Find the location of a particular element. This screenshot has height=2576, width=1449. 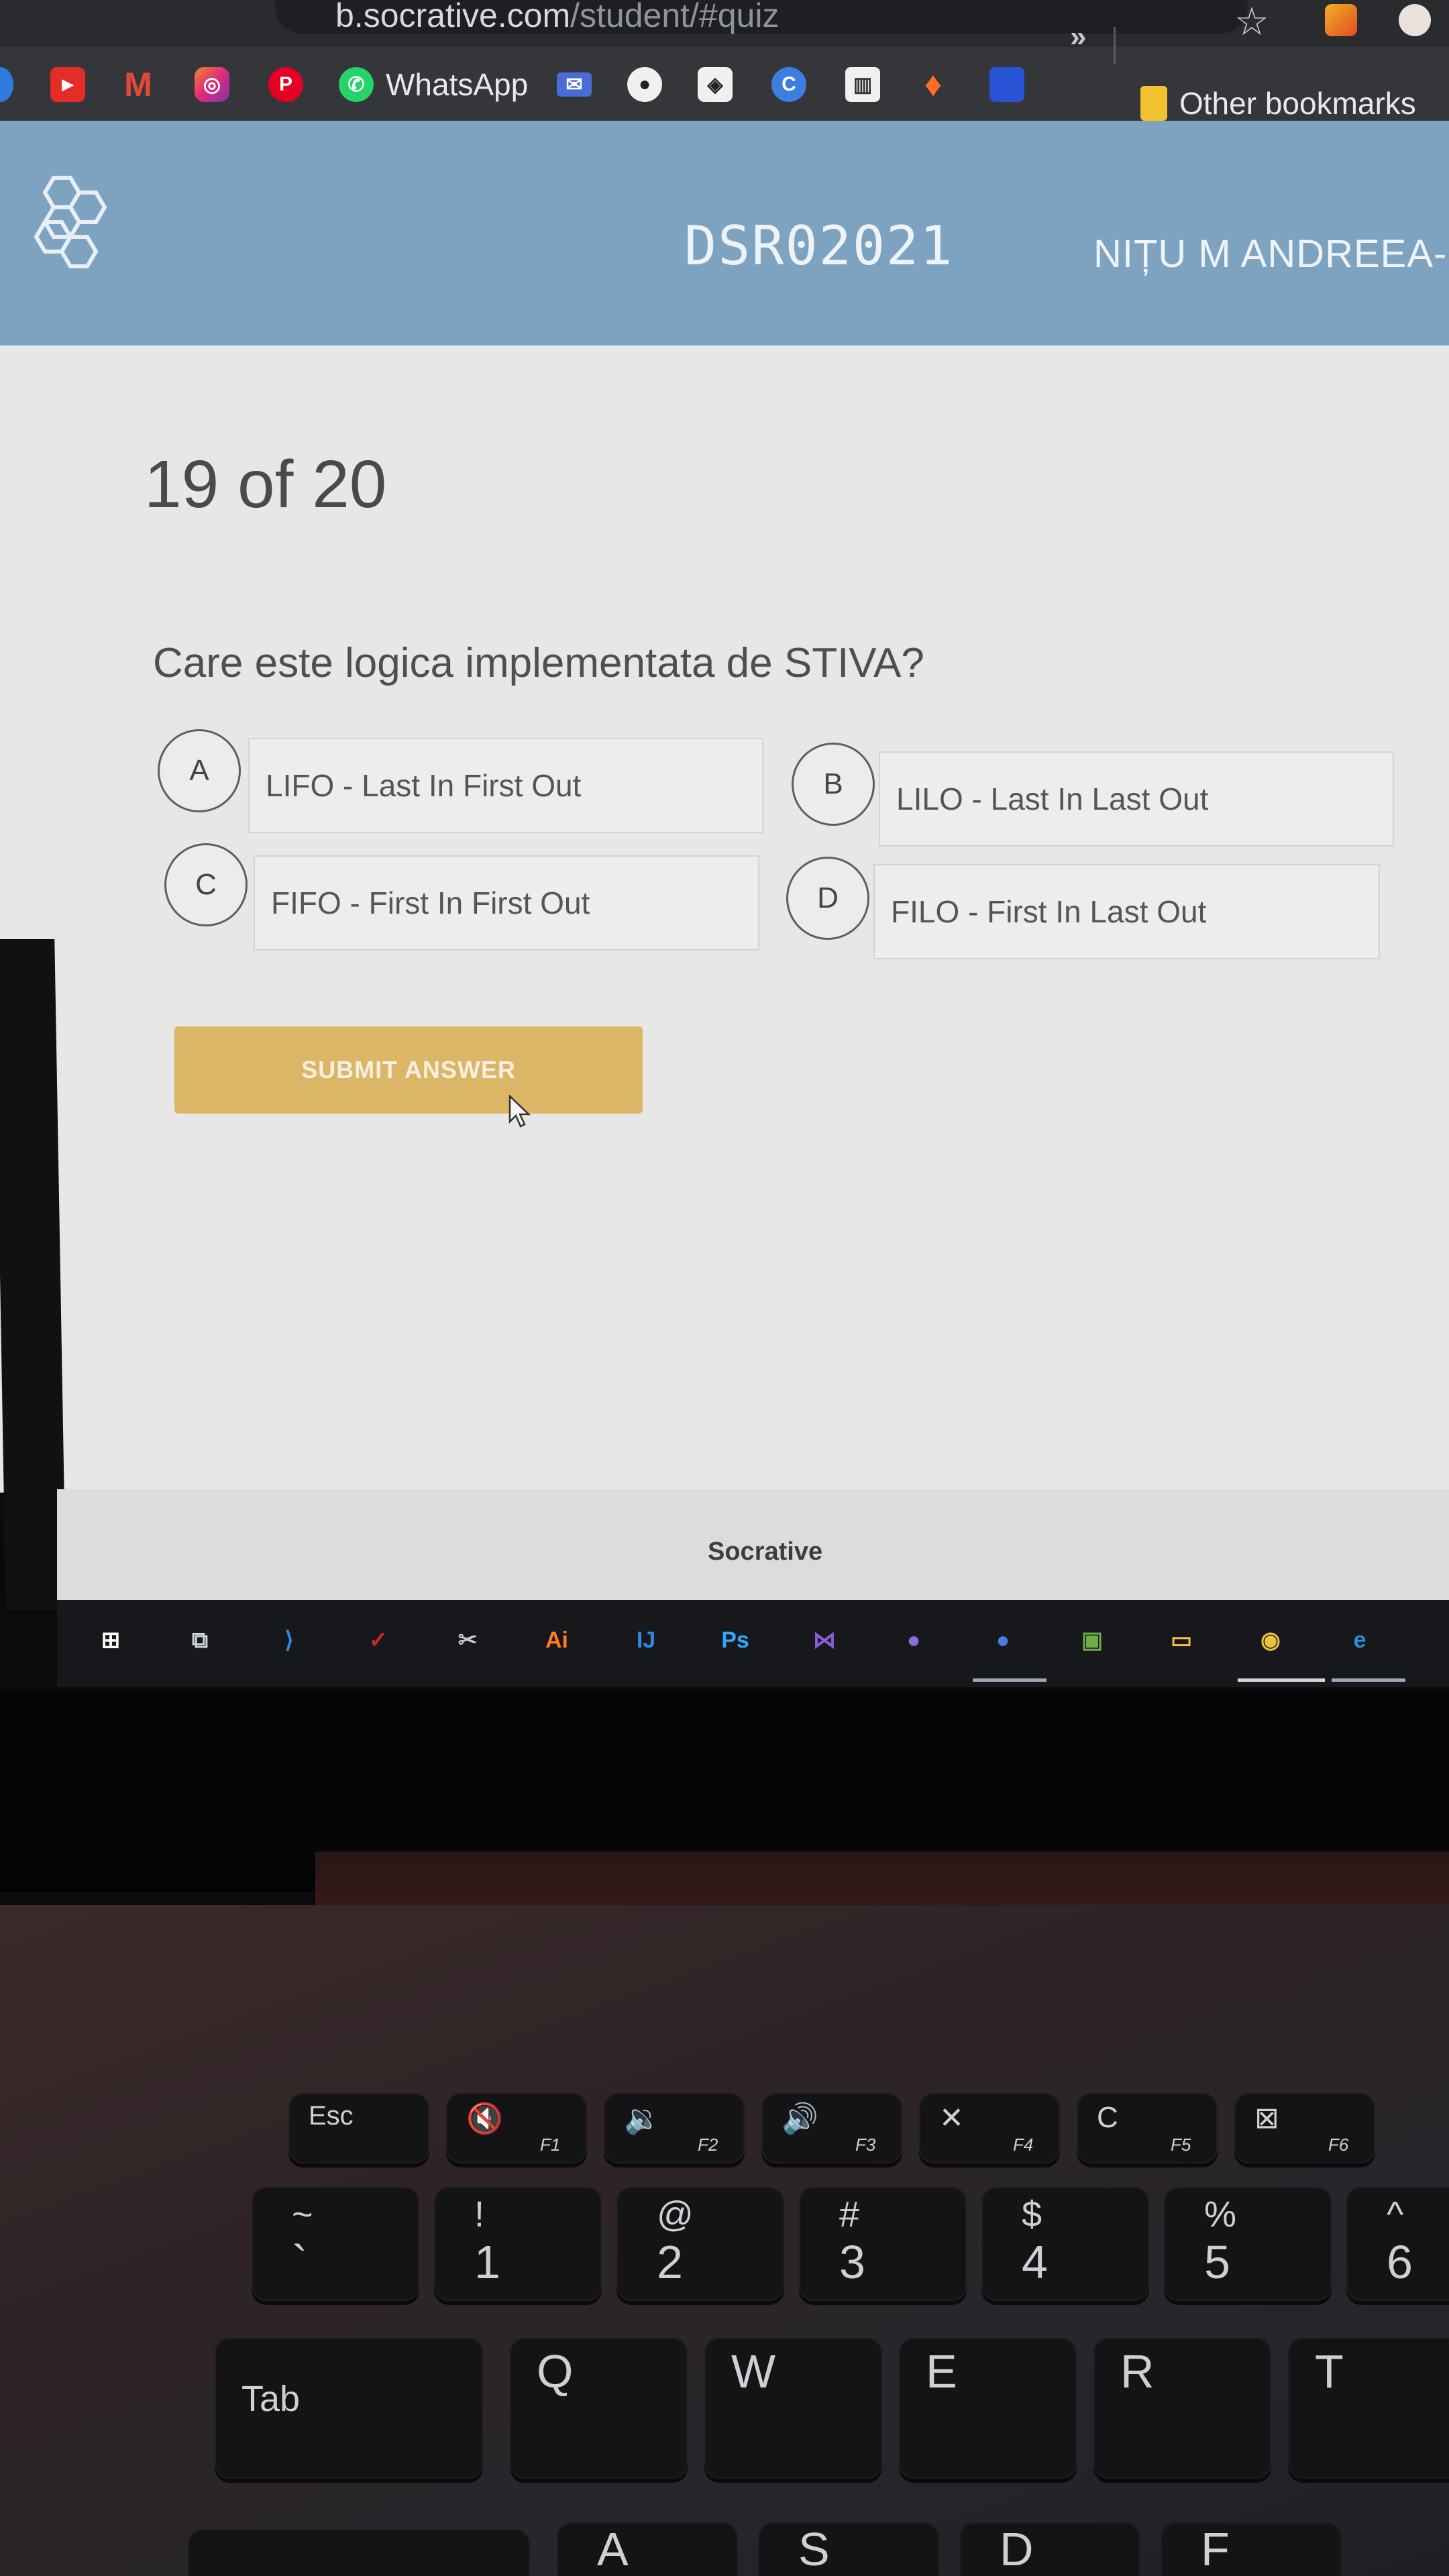

key-f: F is located at coordinates (1251, 2549).